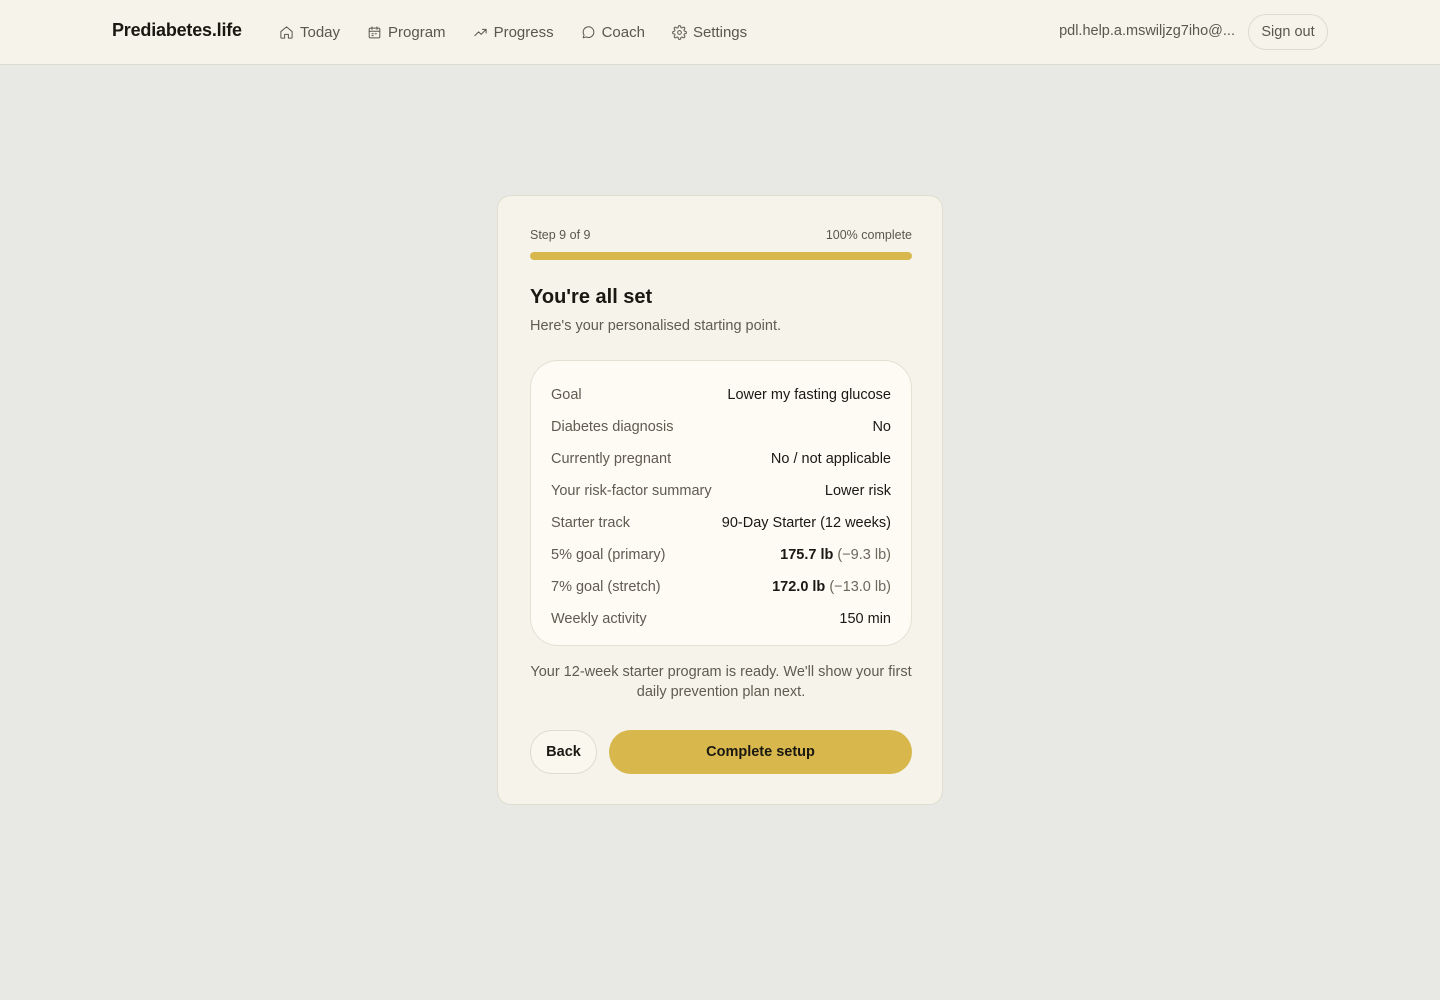  What do you see at coordinates (599, 619) in the screenshot?
I see `summary-row-key: Weekly activity` at bounding box center [599, 619].